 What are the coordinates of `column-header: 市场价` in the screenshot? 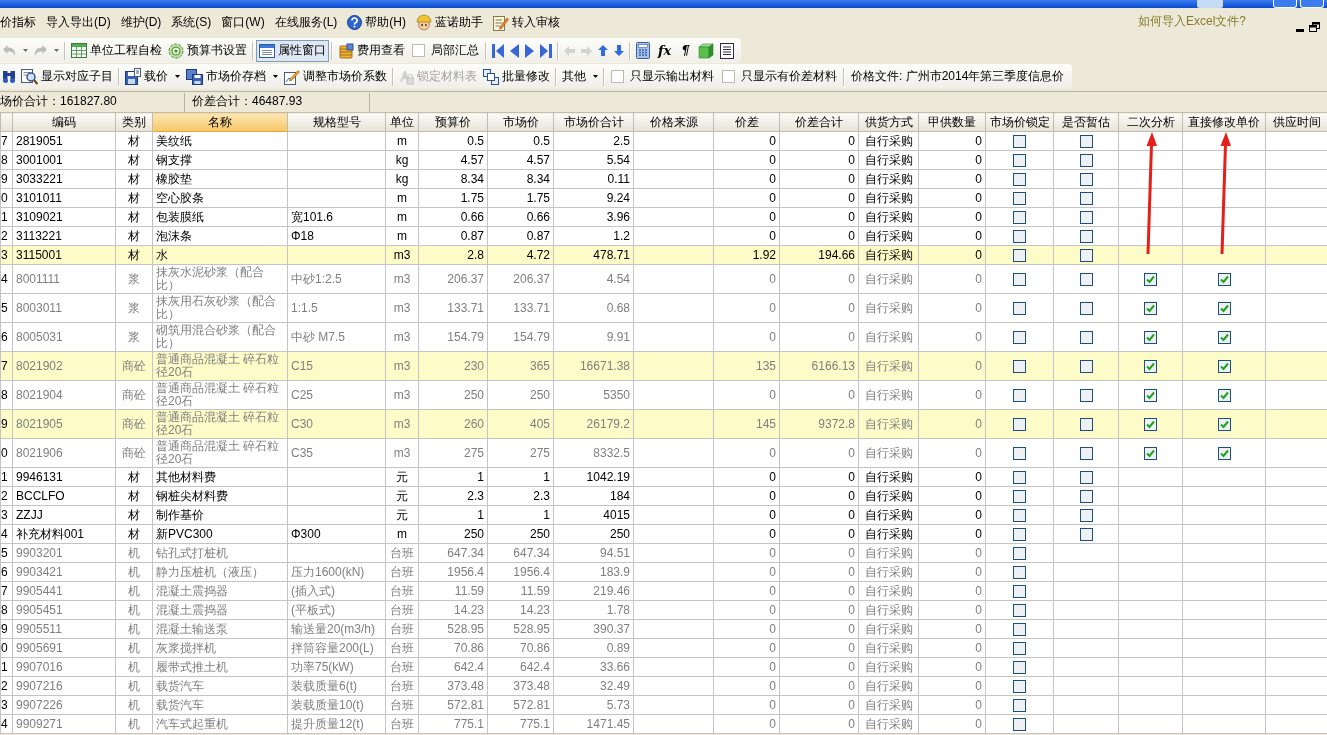 It's located at (520, 122).